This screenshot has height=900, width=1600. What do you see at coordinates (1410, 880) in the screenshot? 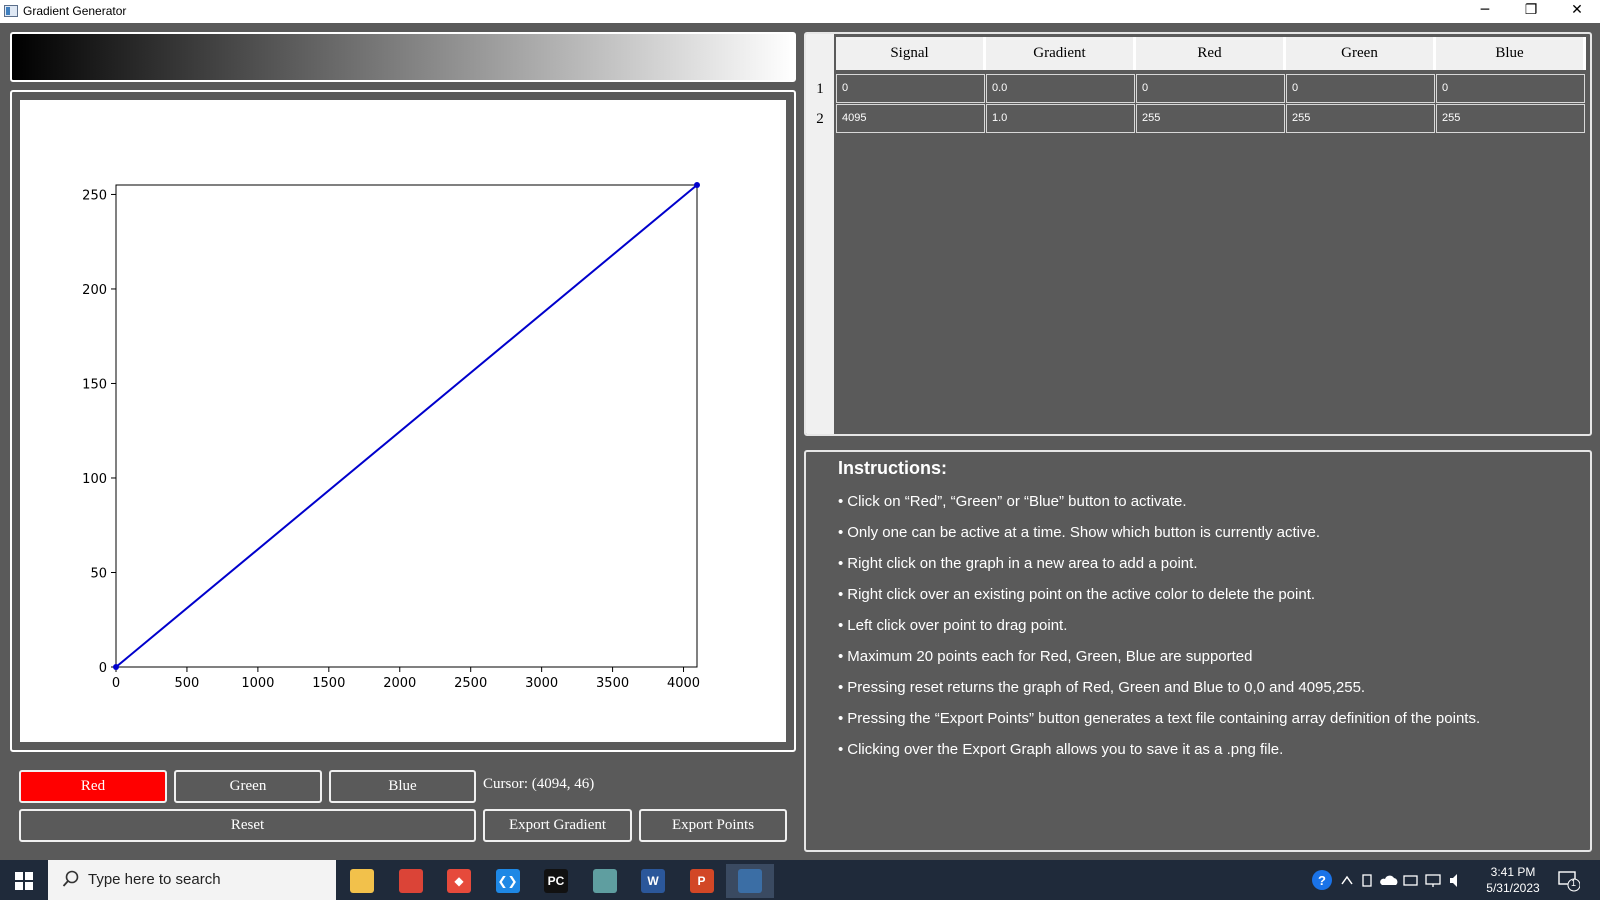
I see `battery-icon` at bounding box center [1410, 880].